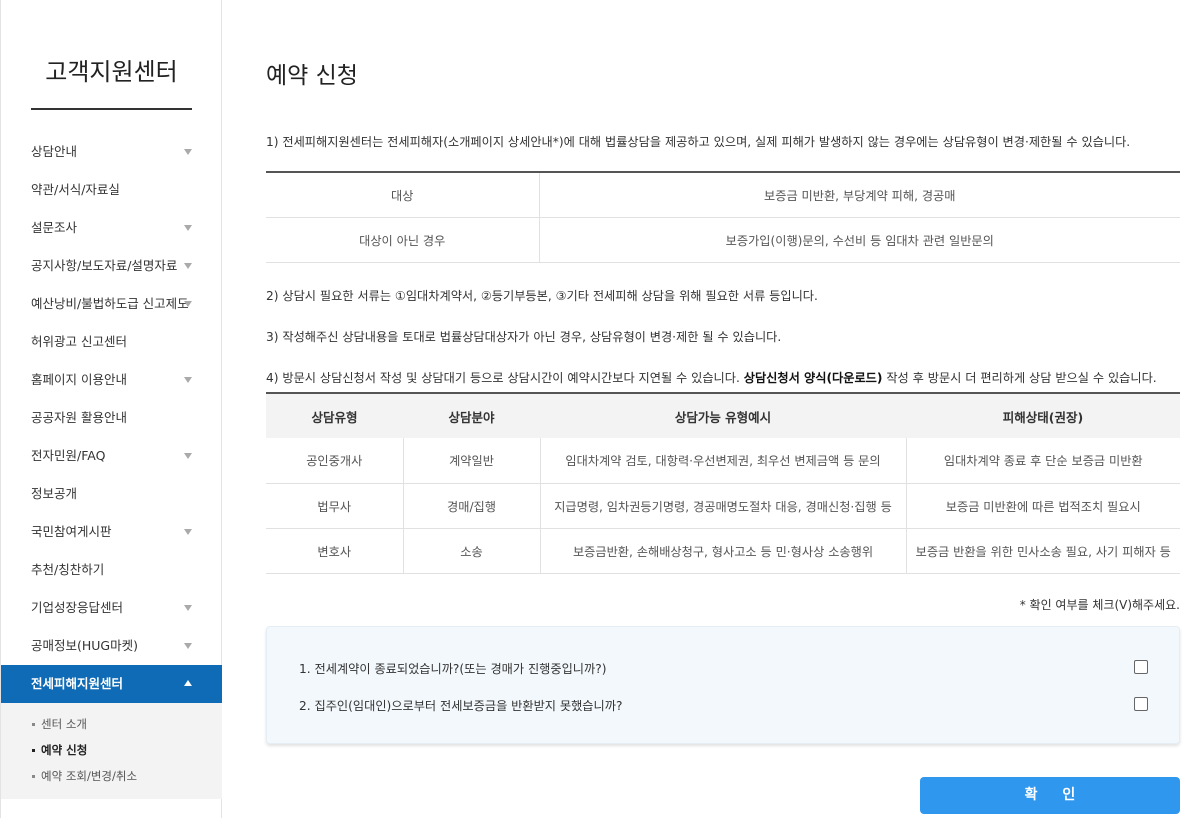  I want to click on note-4-text-end: 작성 후 방문시 더 편리하게 상담 받으실 수 있습니다., so click(1019, 378).